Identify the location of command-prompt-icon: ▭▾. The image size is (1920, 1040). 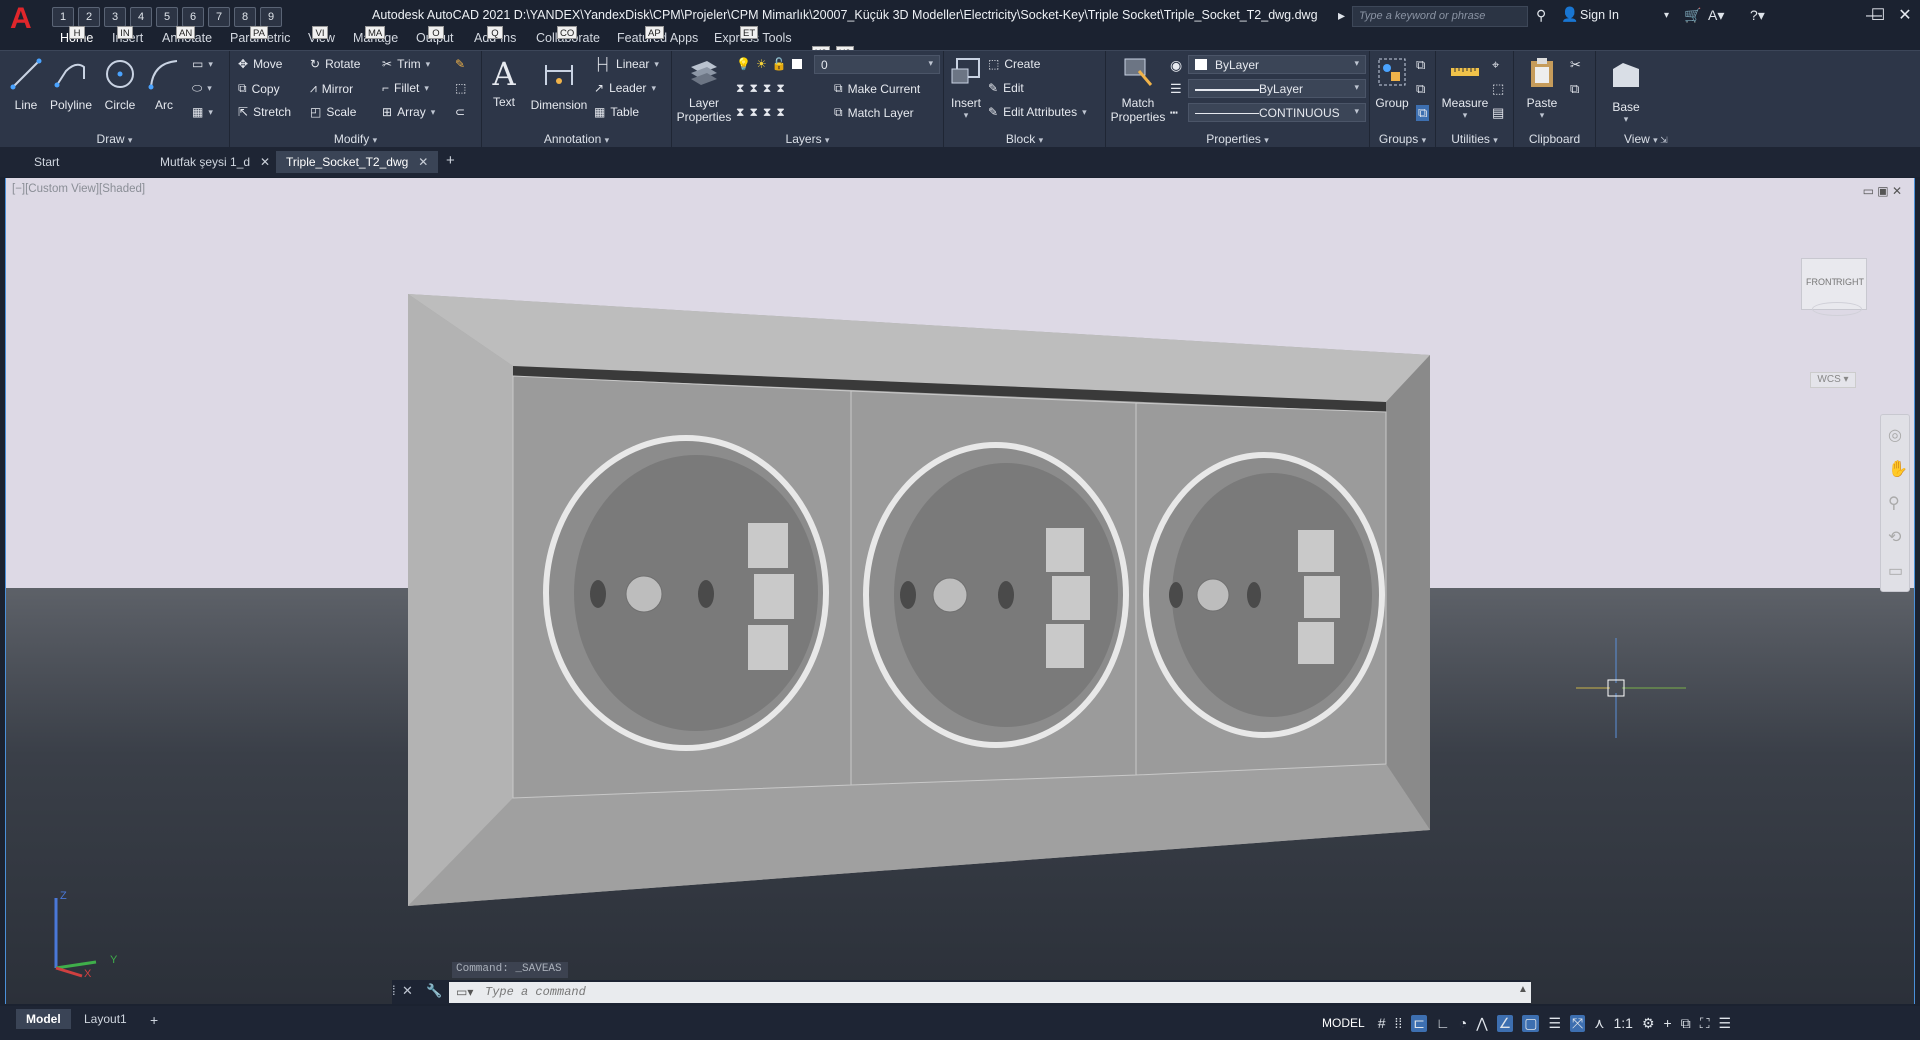
(464, 992).